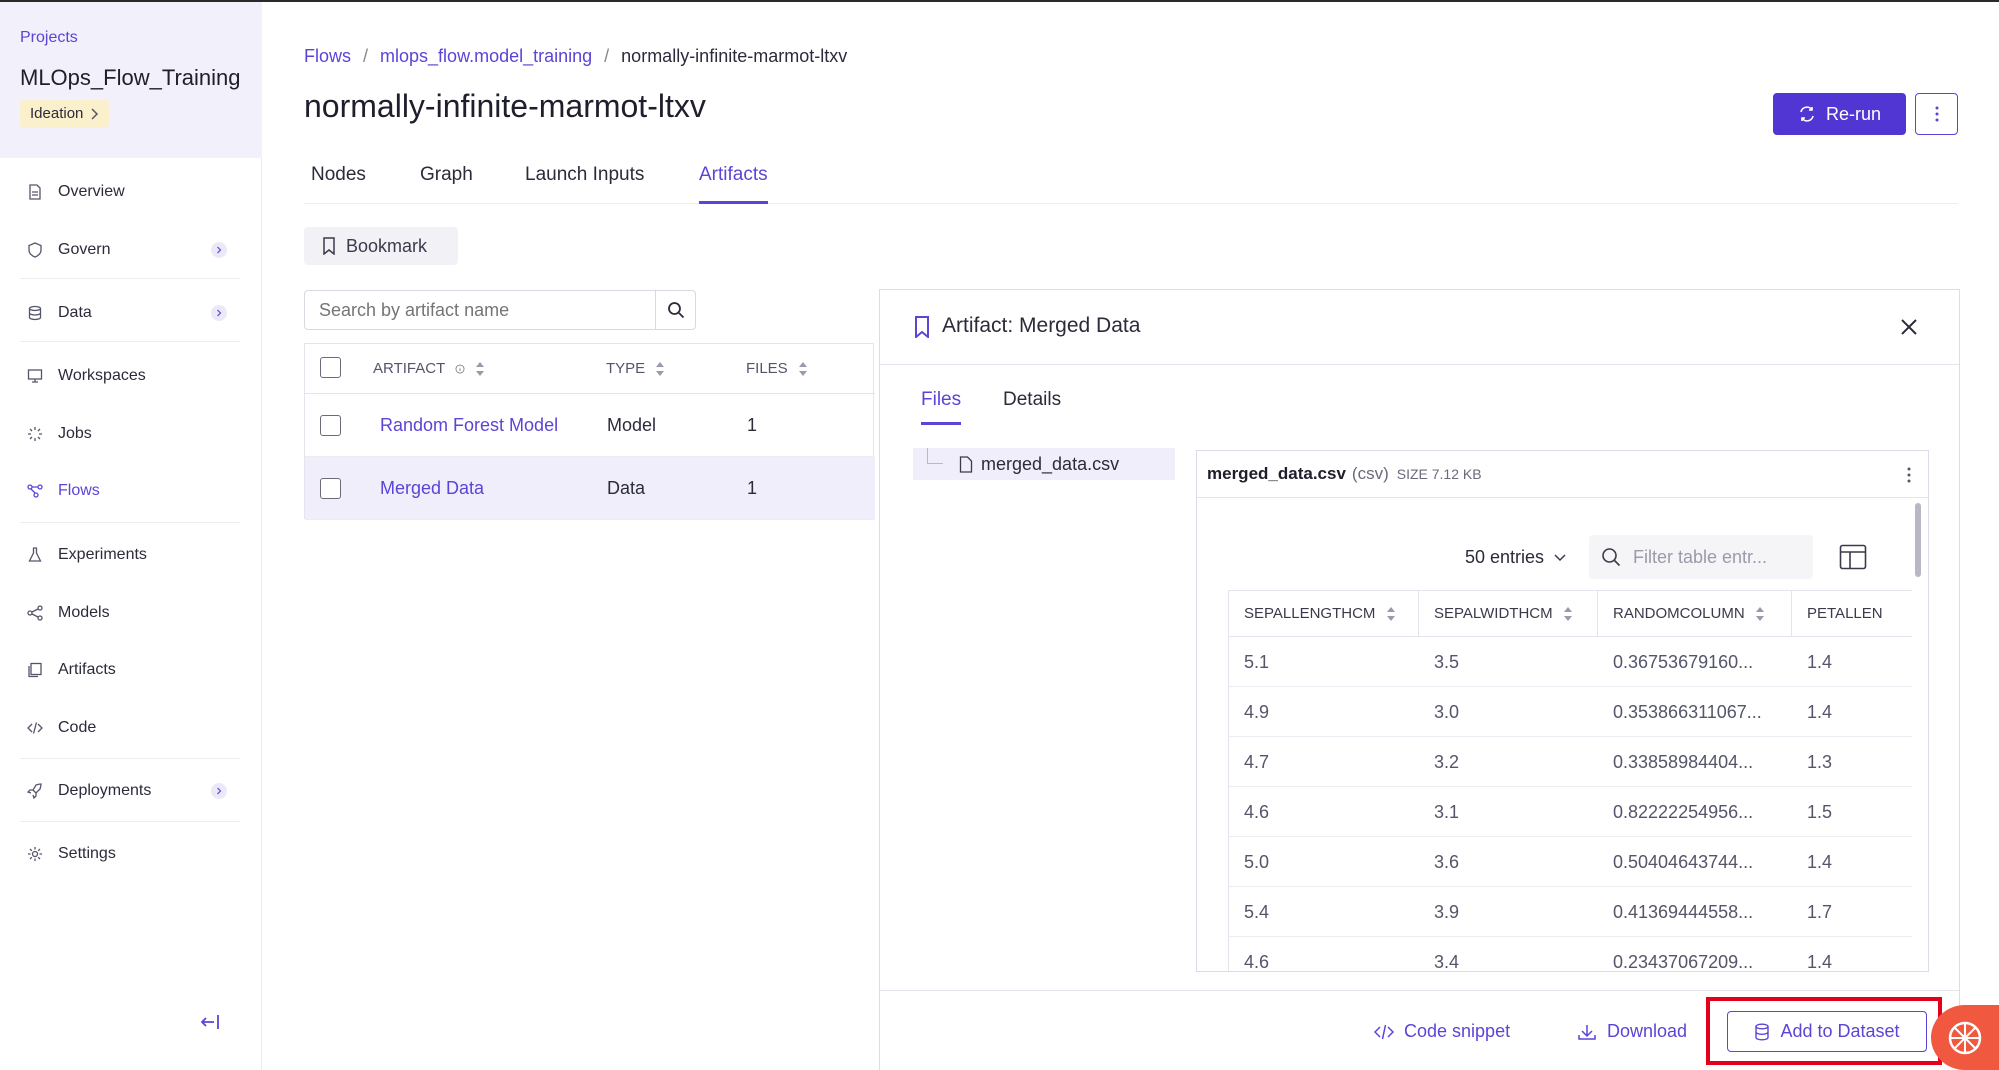  Describe the element at coordinates (1820, 812) in the screenshot. I see `table-cell: 1.5` at that location.